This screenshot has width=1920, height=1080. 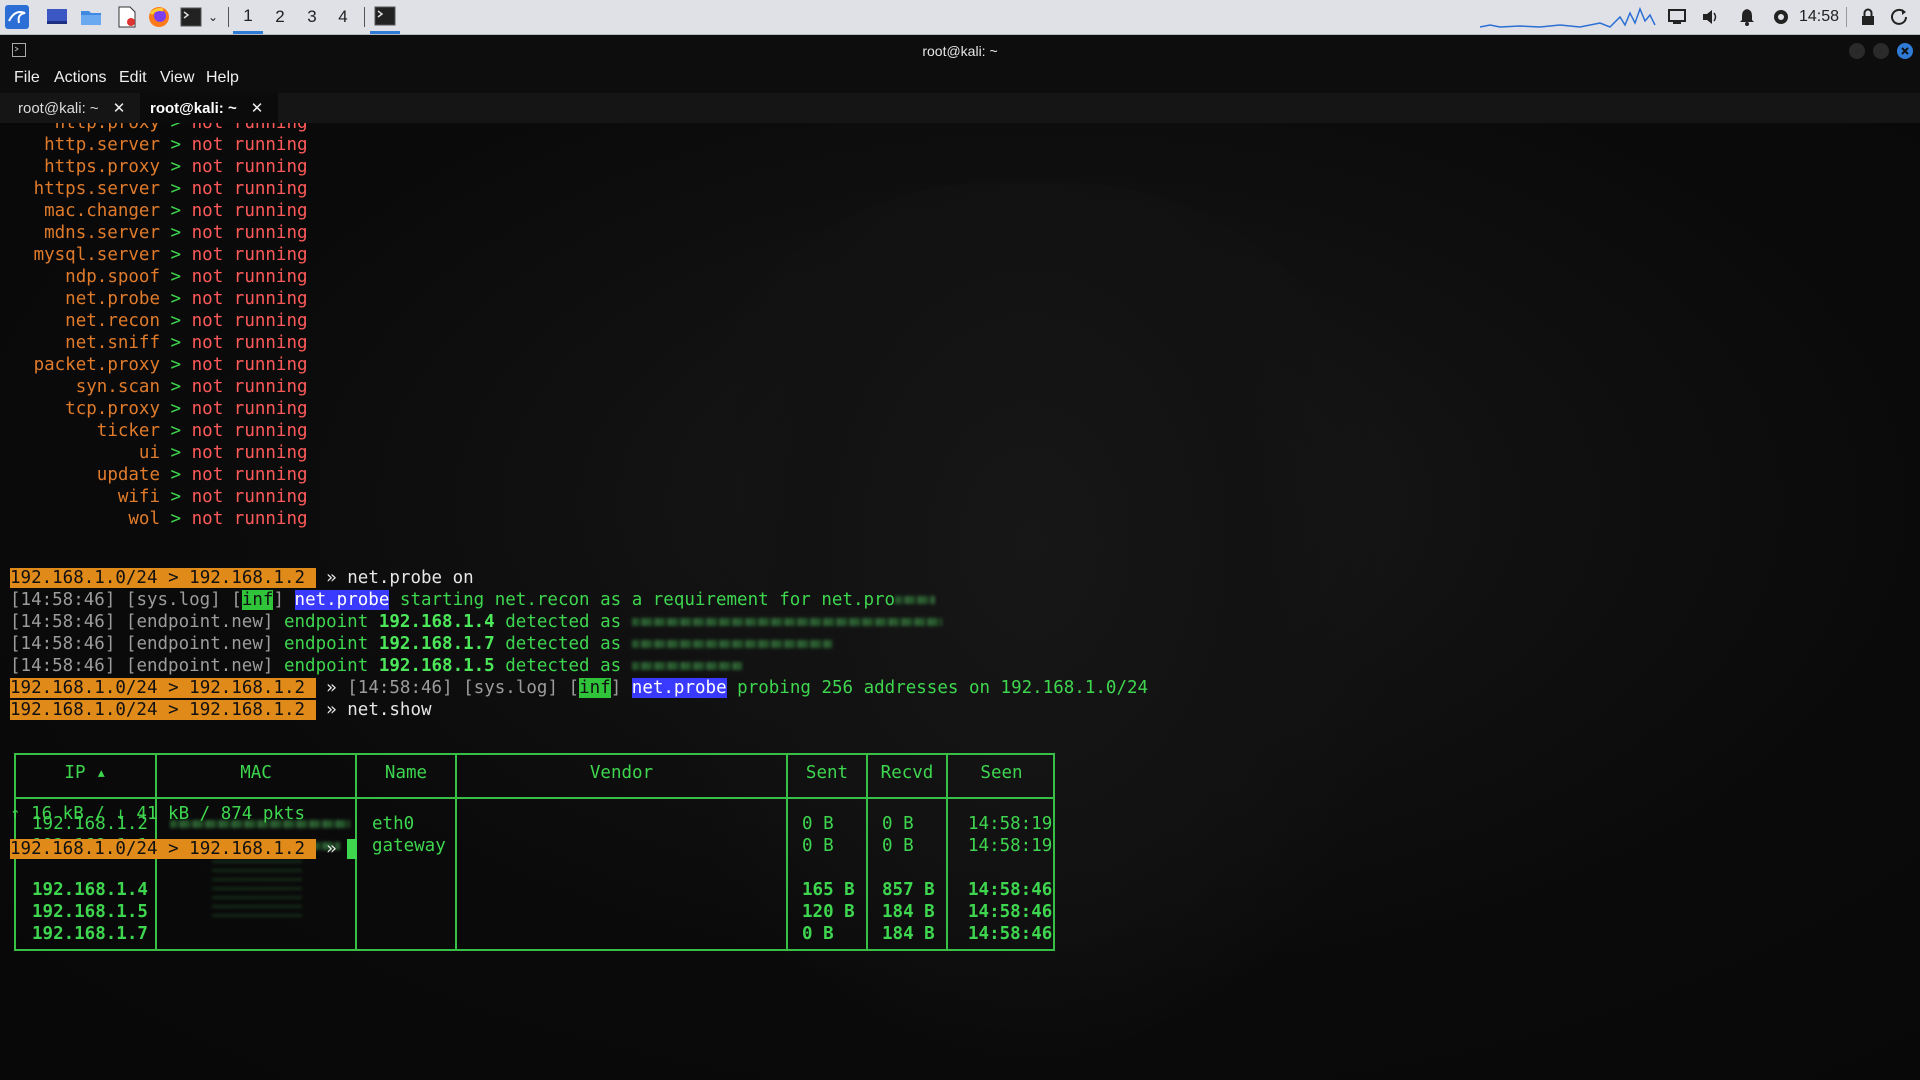 What do you see at coordinates (177, 78) in the screenshot?
I see `menu-view: View` at bounding box center [177, 78].